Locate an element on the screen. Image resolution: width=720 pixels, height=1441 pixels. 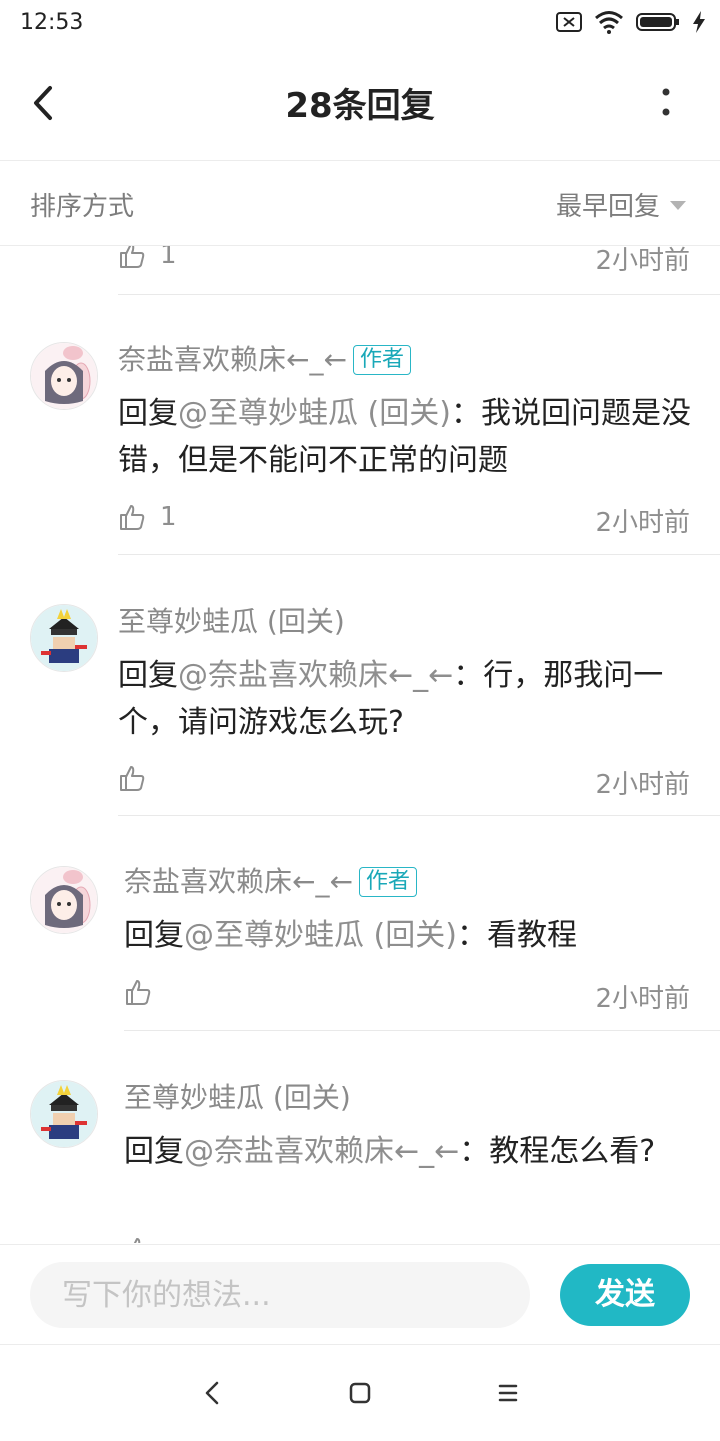
reply-composer: 发送 is located at coordinates (360, 1294).